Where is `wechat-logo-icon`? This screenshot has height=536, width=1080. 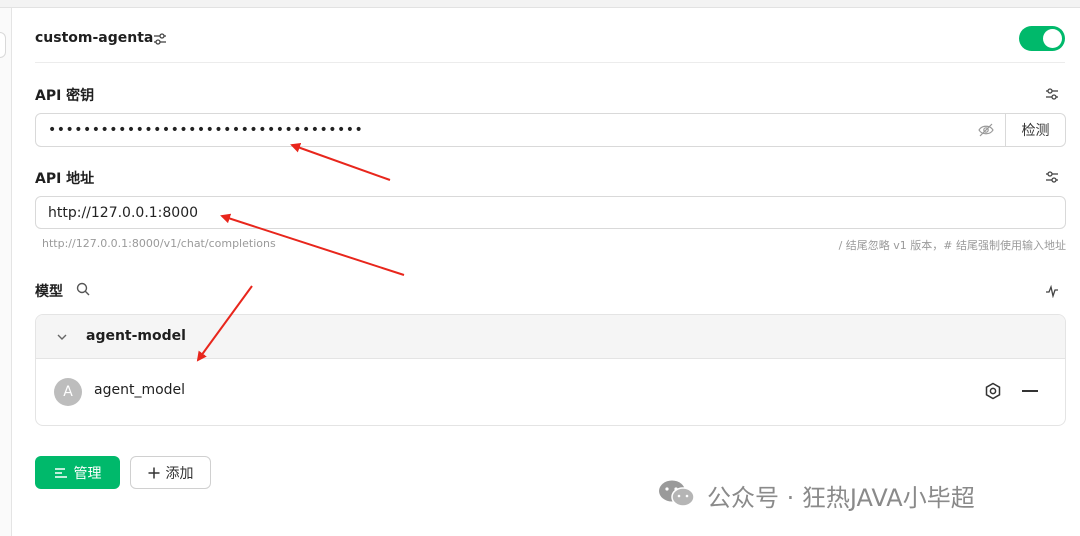
wechat-logo-icon is located at coordinates (677, 493).